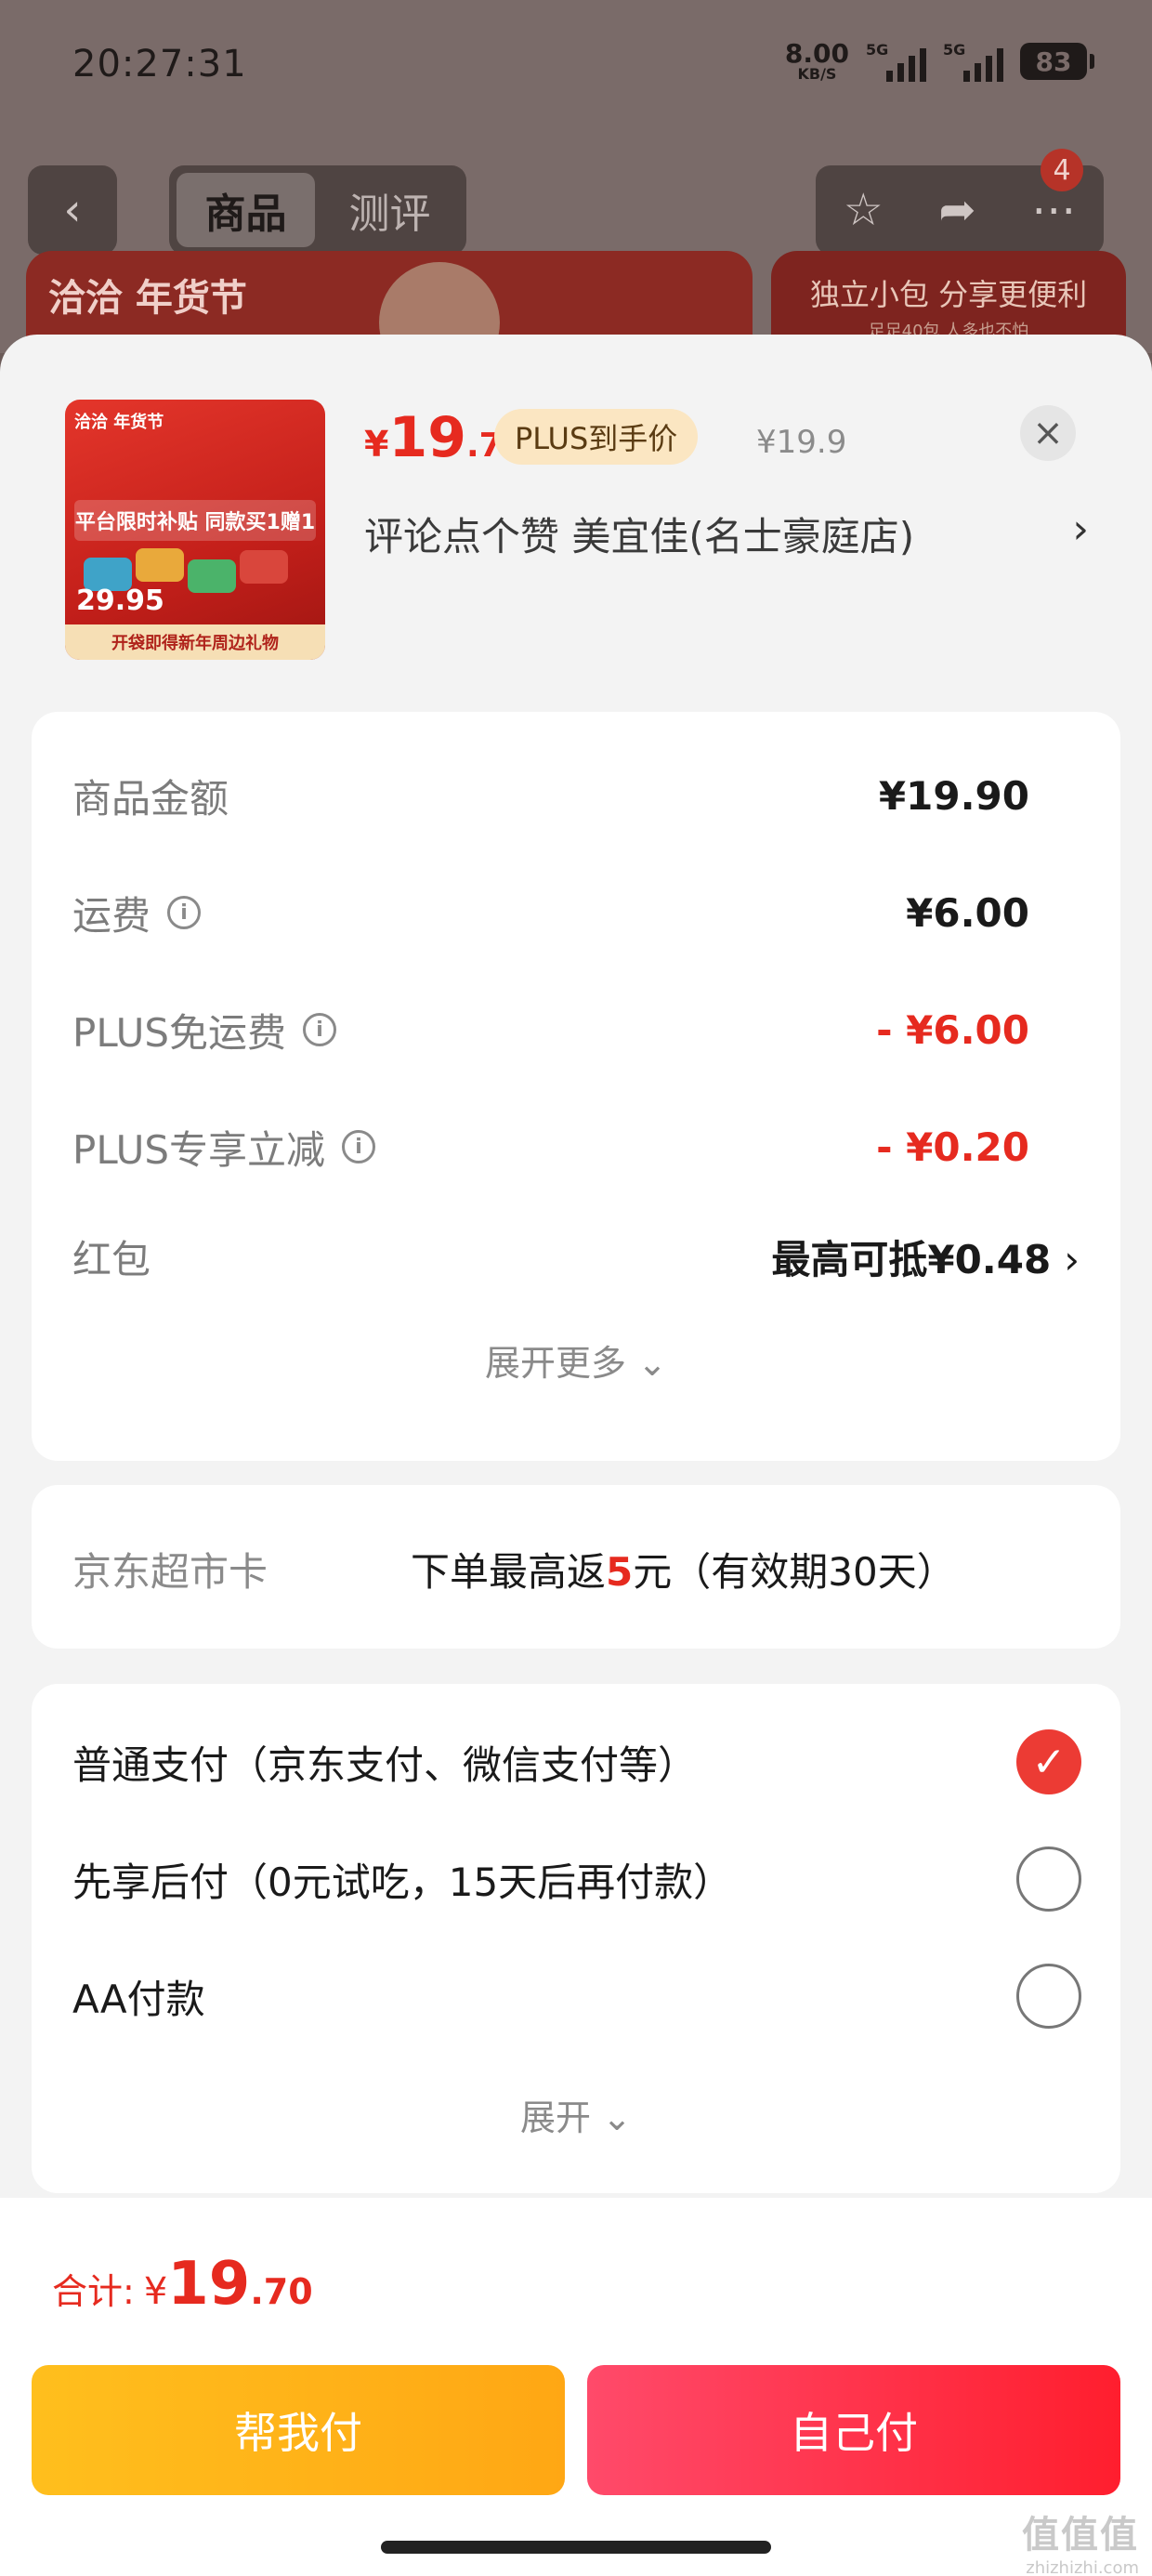 The width and height of the screenshot is (1152, 2576). What do you see at coordinates (120, 601) in the screenshot?
I see `thumbnail-price: 29.95` at bounding box center [120, 601].